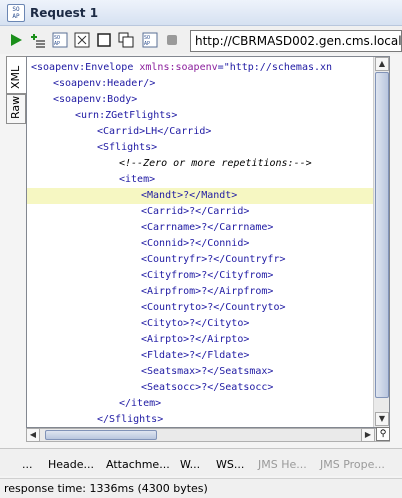 The height and width of the screenshot is (498, 402). I want to click on wsdl-icon: SOAP, so click(60, 40).